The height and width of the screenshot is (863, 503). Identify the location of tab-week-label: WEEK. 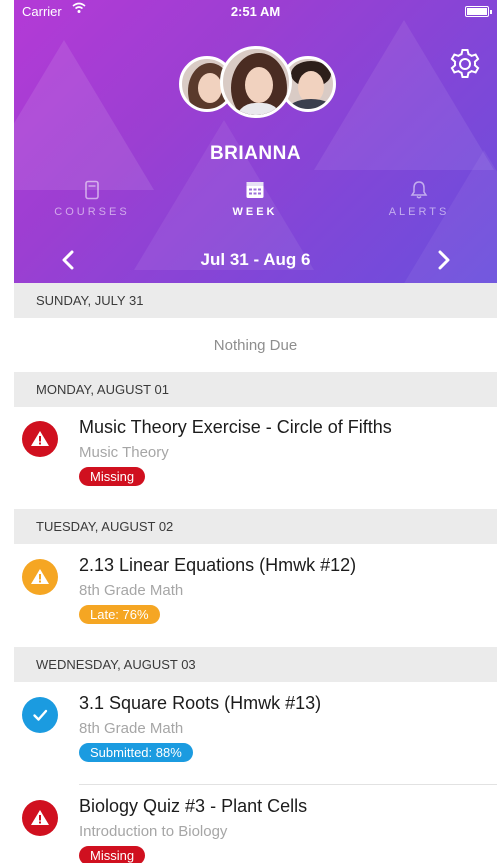
(255, 212).